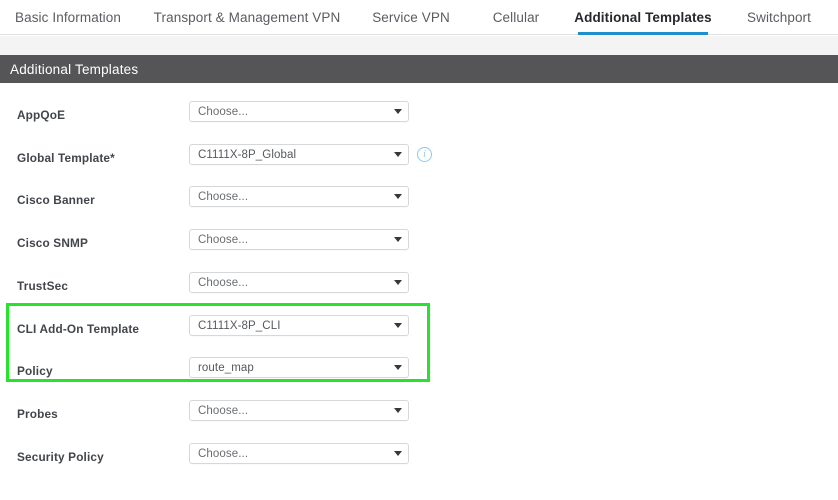  What do you see at coordinates (299, 367) in the screenshot?
I see `dropdown-policy: route_map` at bounding box center [299, 367].